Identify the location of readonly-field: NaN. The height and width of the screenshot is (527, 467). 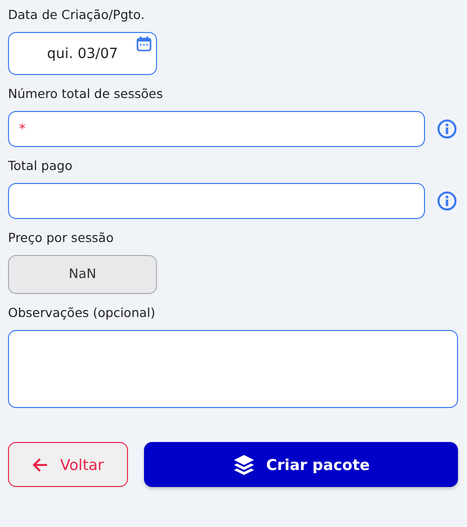
(82, 274).